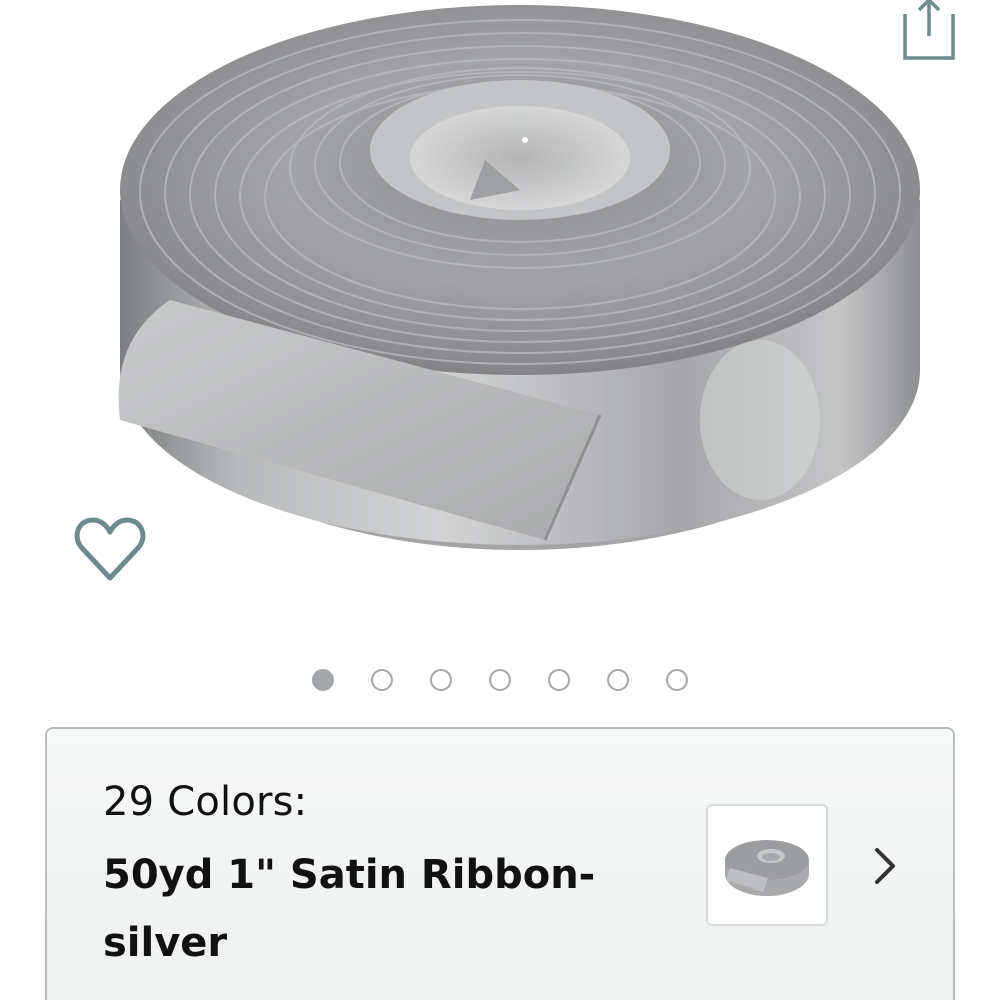 This screenshot has height=1000, width=1000. I want to click on share-icon, so click(929, 30).